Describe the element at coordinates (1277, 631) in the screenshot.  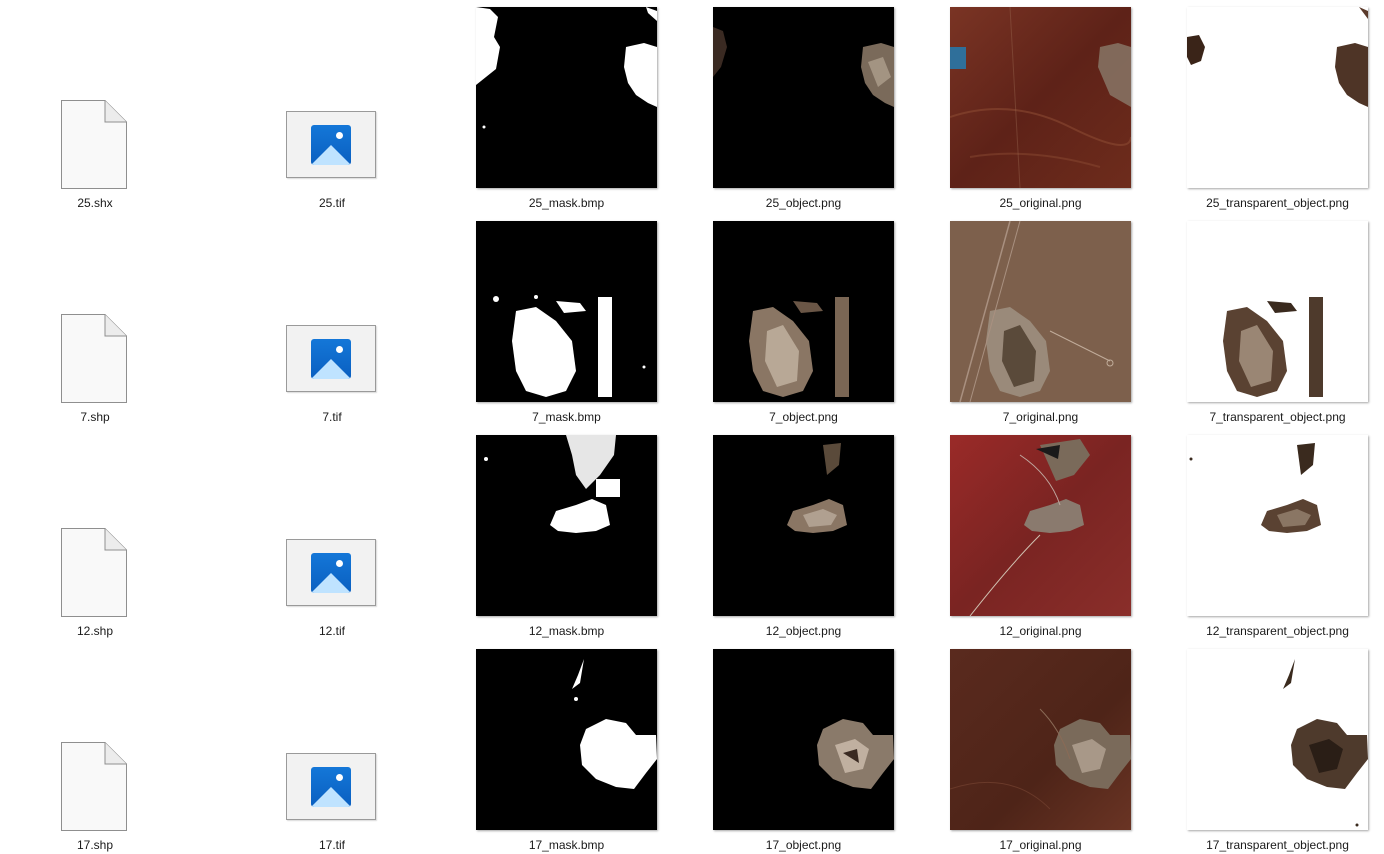
I see `file-name: 12_transparent_object.png` at that location.